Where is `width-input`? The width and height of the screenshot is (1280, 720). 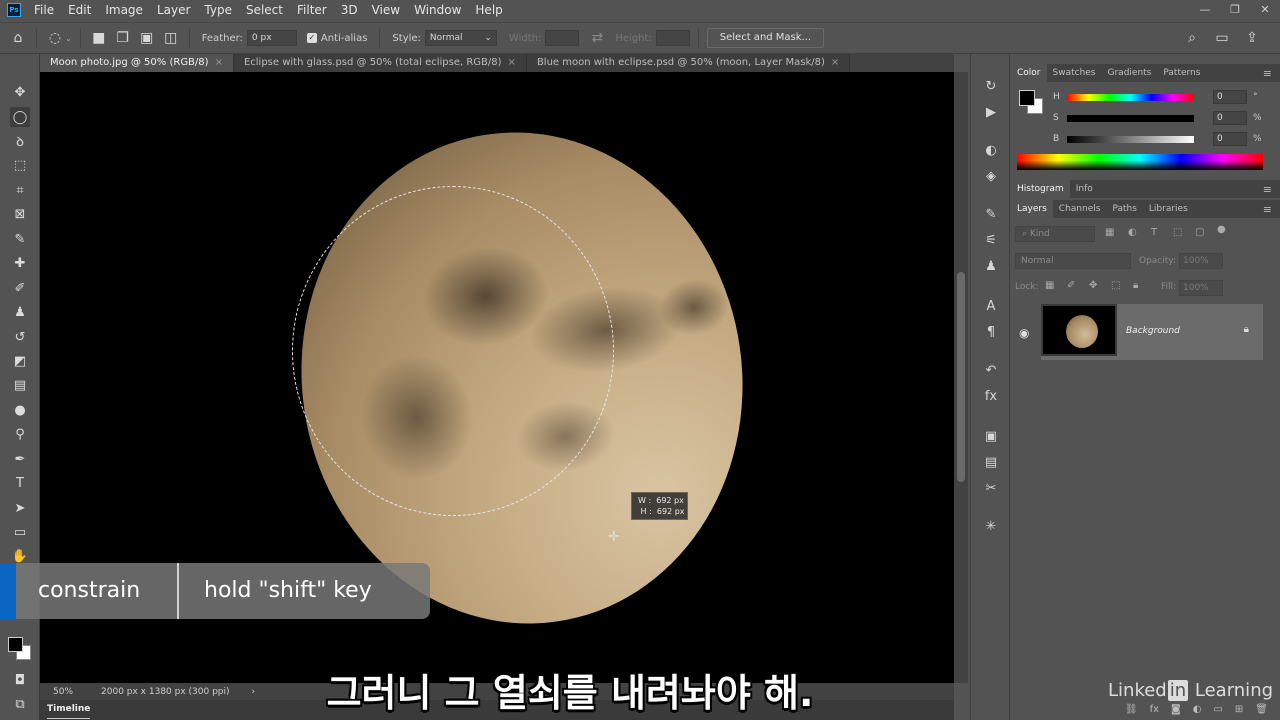
width-input is located at coordinates (562, 38).